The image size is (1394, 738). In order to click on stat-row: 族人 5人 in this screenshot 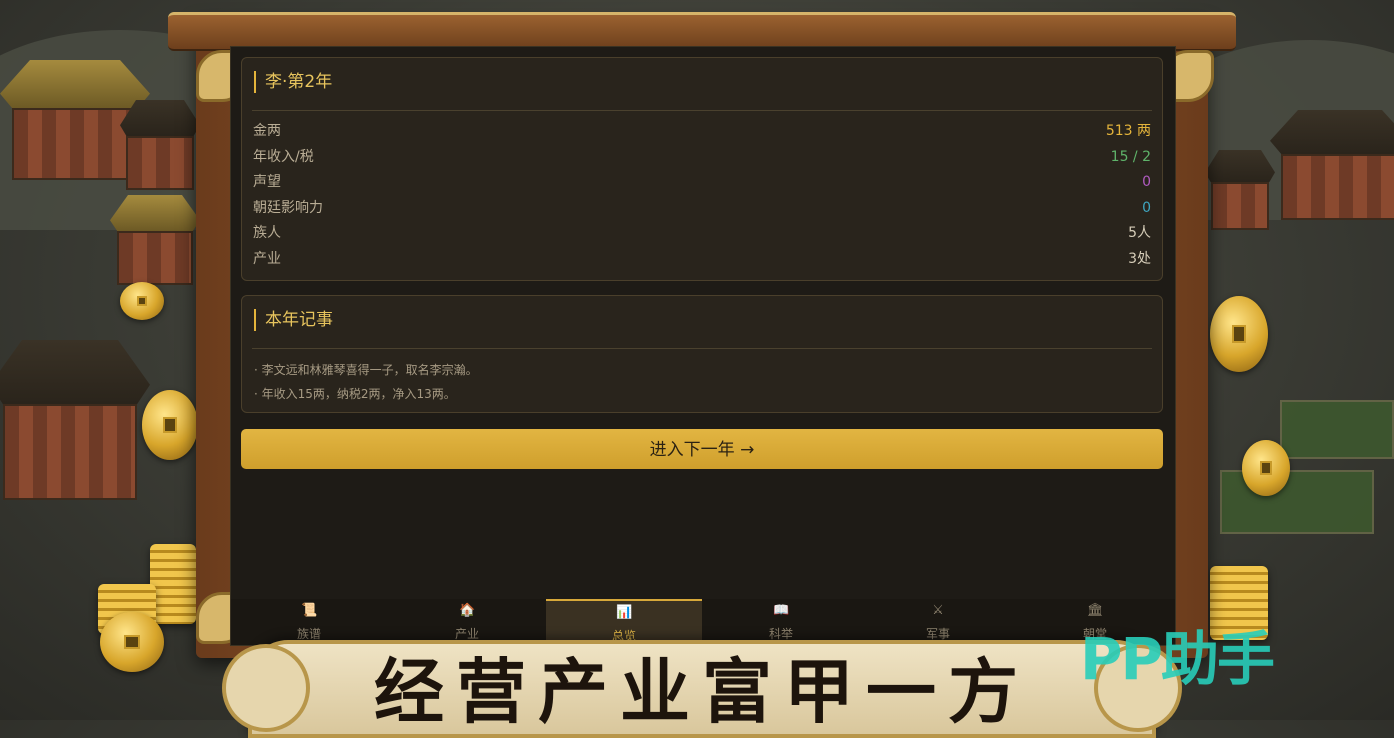, I will do `click(702, 233)`.